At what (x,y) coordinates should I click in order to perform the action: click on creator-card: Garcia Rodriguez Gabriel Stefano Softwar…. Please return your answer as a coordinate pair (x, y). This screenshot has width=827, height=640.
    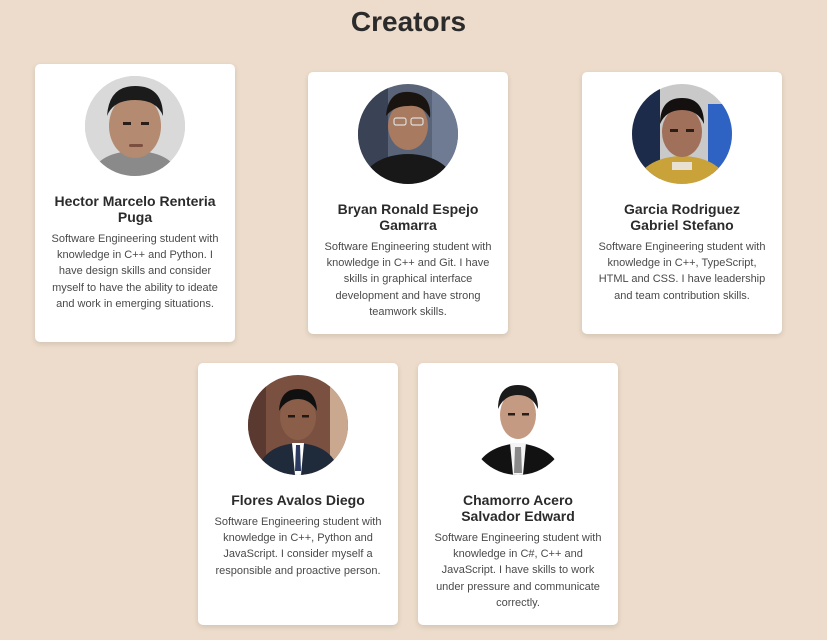
    Looking at the image, I should click on (682, 203).